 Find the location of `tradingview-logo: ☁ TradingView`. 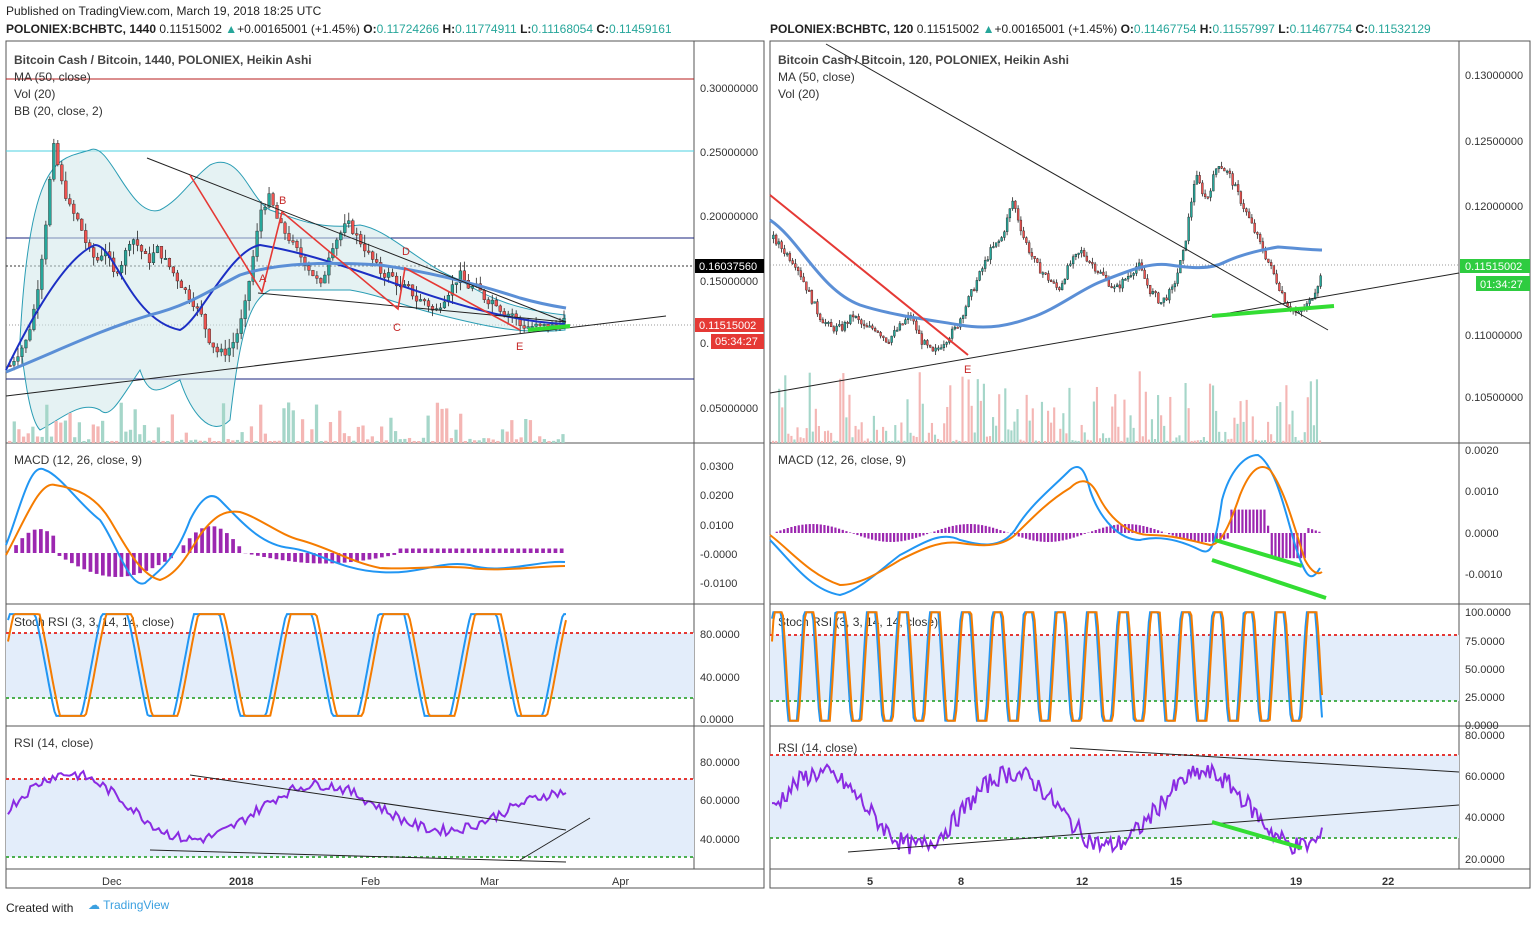

tradingview-logo: ☁ TradingView is located at coordinates (128, 905).